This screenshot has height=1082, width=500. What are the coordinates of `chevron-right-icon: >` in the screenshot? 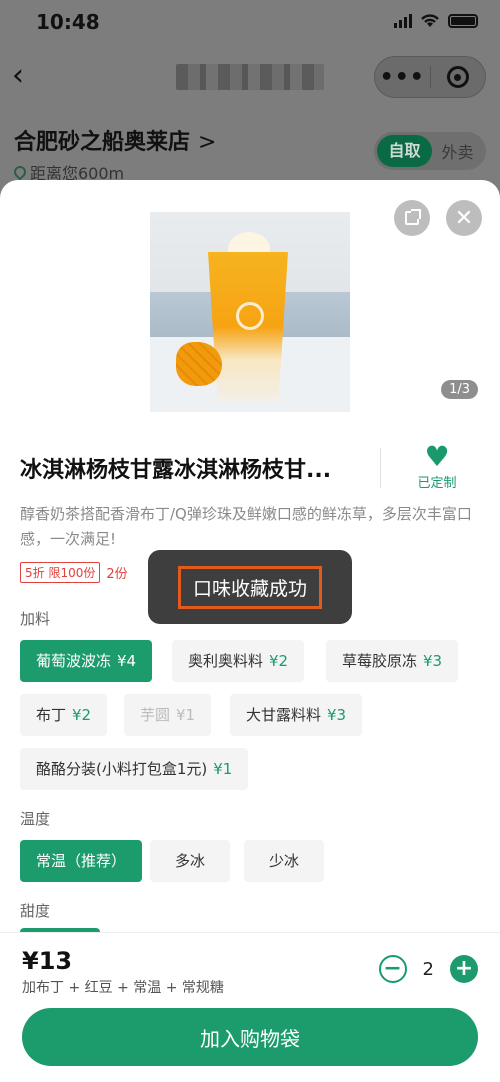 It's located at (207, 142).